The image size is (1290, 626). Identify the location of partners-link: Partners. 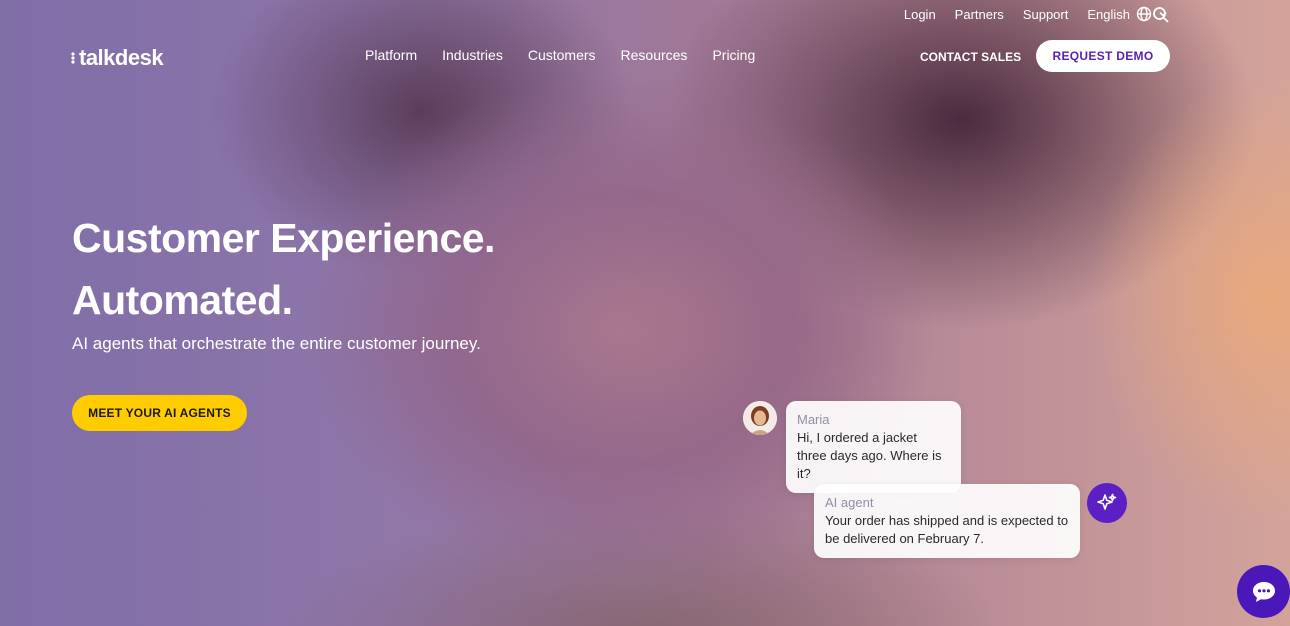
(979, 14).